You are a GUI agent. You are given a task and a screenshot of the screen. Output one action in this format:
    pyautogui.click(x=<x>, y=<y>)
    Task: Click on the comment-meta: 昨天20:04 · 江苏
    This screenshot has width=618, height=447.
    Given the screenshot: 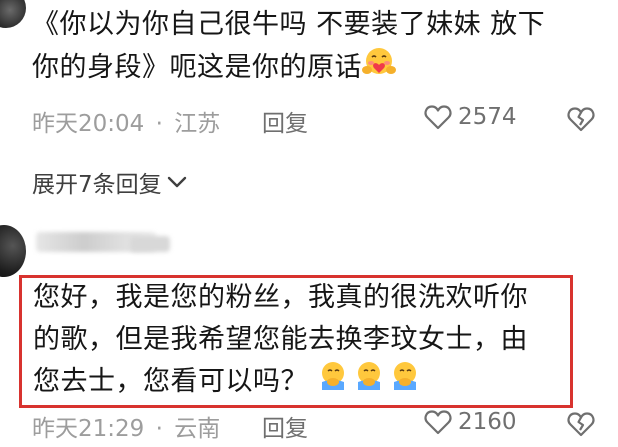 What is the action you would take?
    pyautogui.click(x=126, y=121)
    